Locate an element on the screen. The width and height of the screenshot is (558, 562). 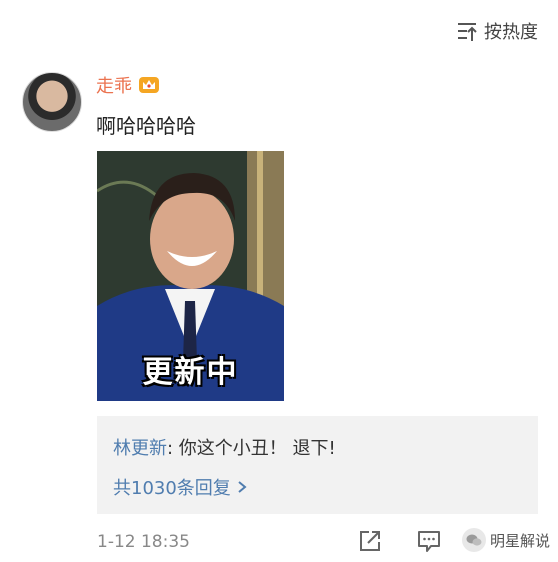
timestamp: 1-12 18:35 is located at coordinates (143, 542).